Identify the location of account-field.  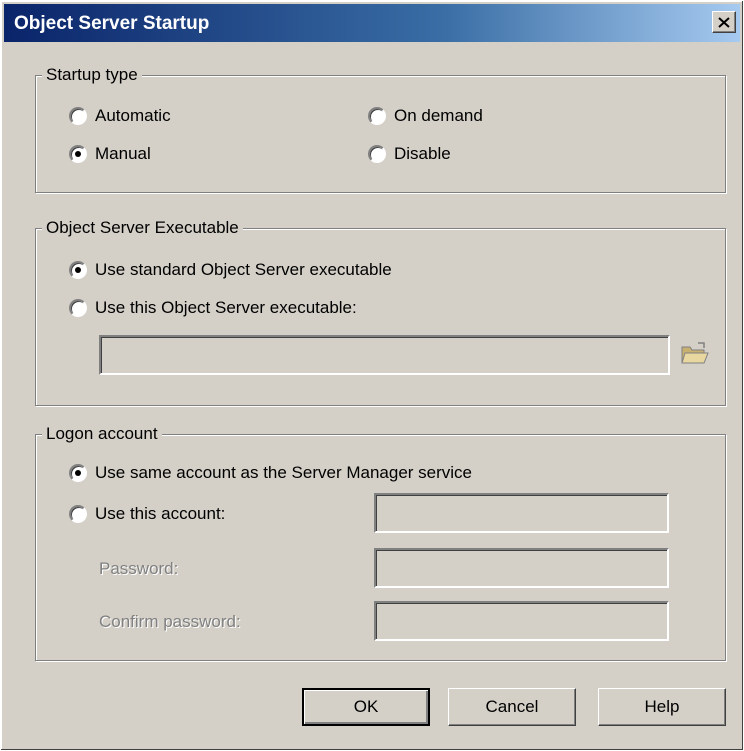
(521, 513).